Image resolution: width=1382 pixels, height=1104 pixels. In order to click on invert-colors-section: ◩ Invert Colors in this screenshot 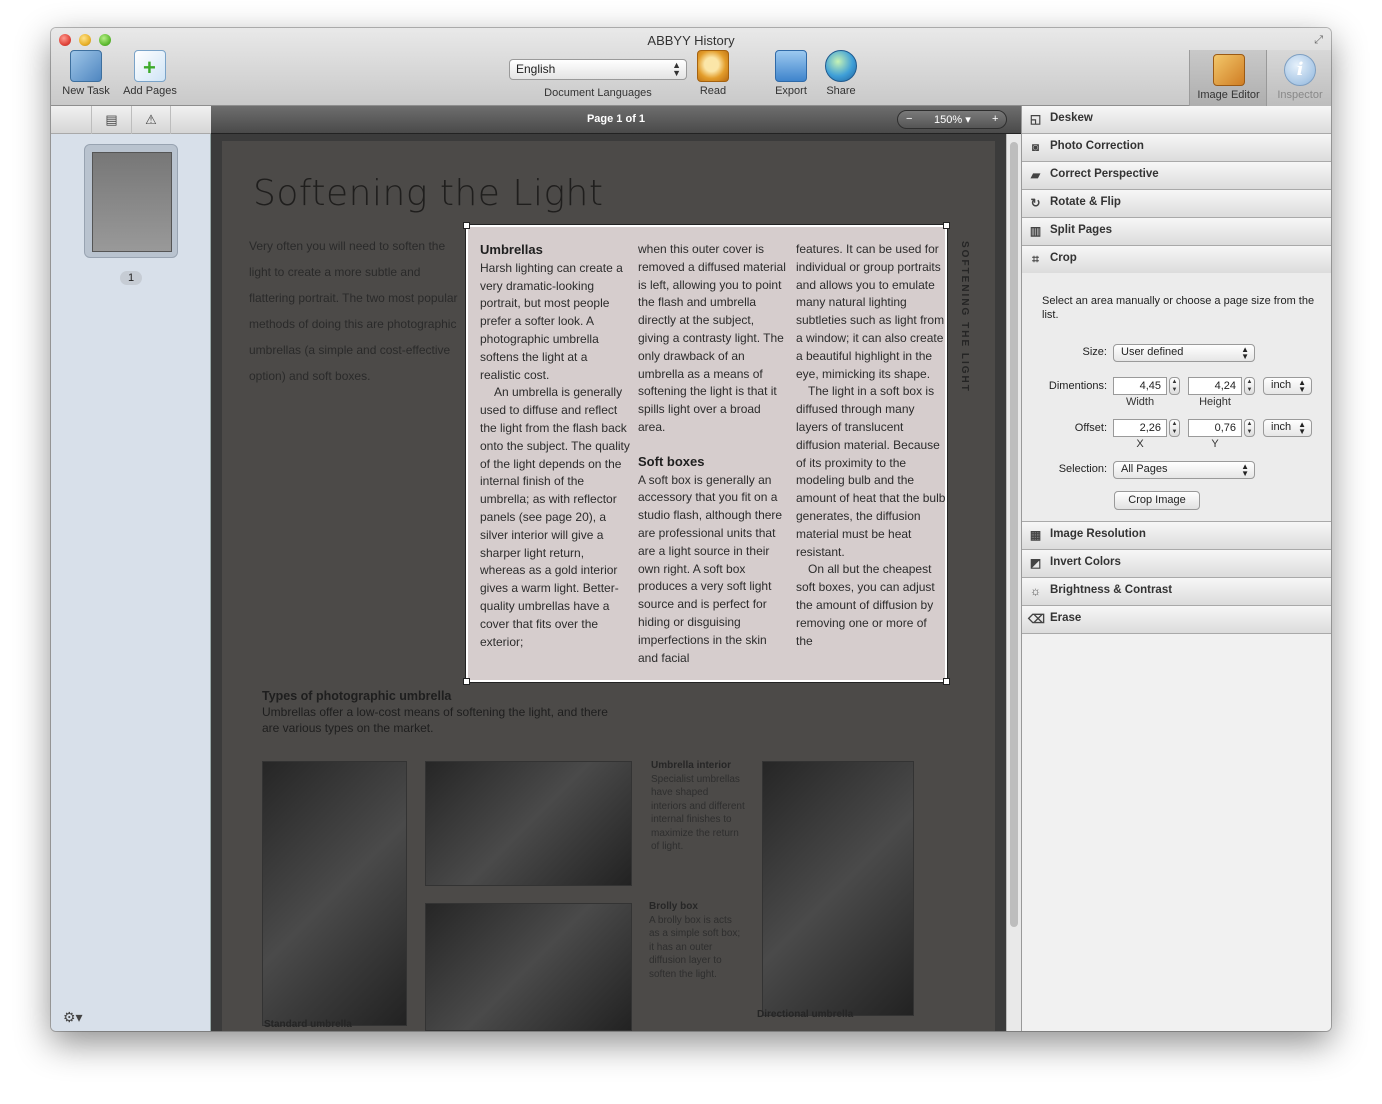, I will do `click(1176, 564)`.